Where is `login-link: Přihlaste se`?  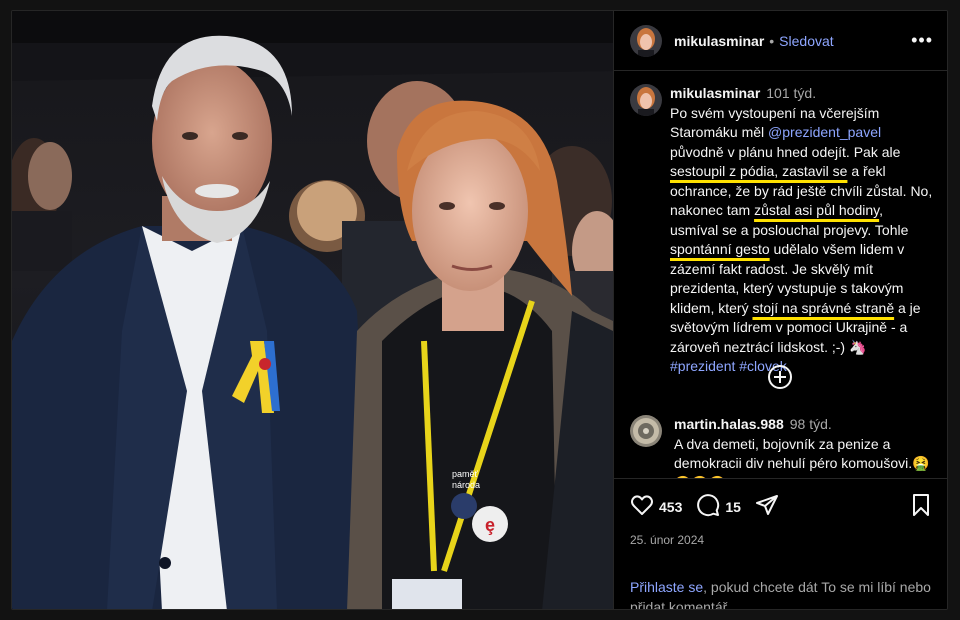
login-link: Přihlaste se is located at coordinates (666, 587).